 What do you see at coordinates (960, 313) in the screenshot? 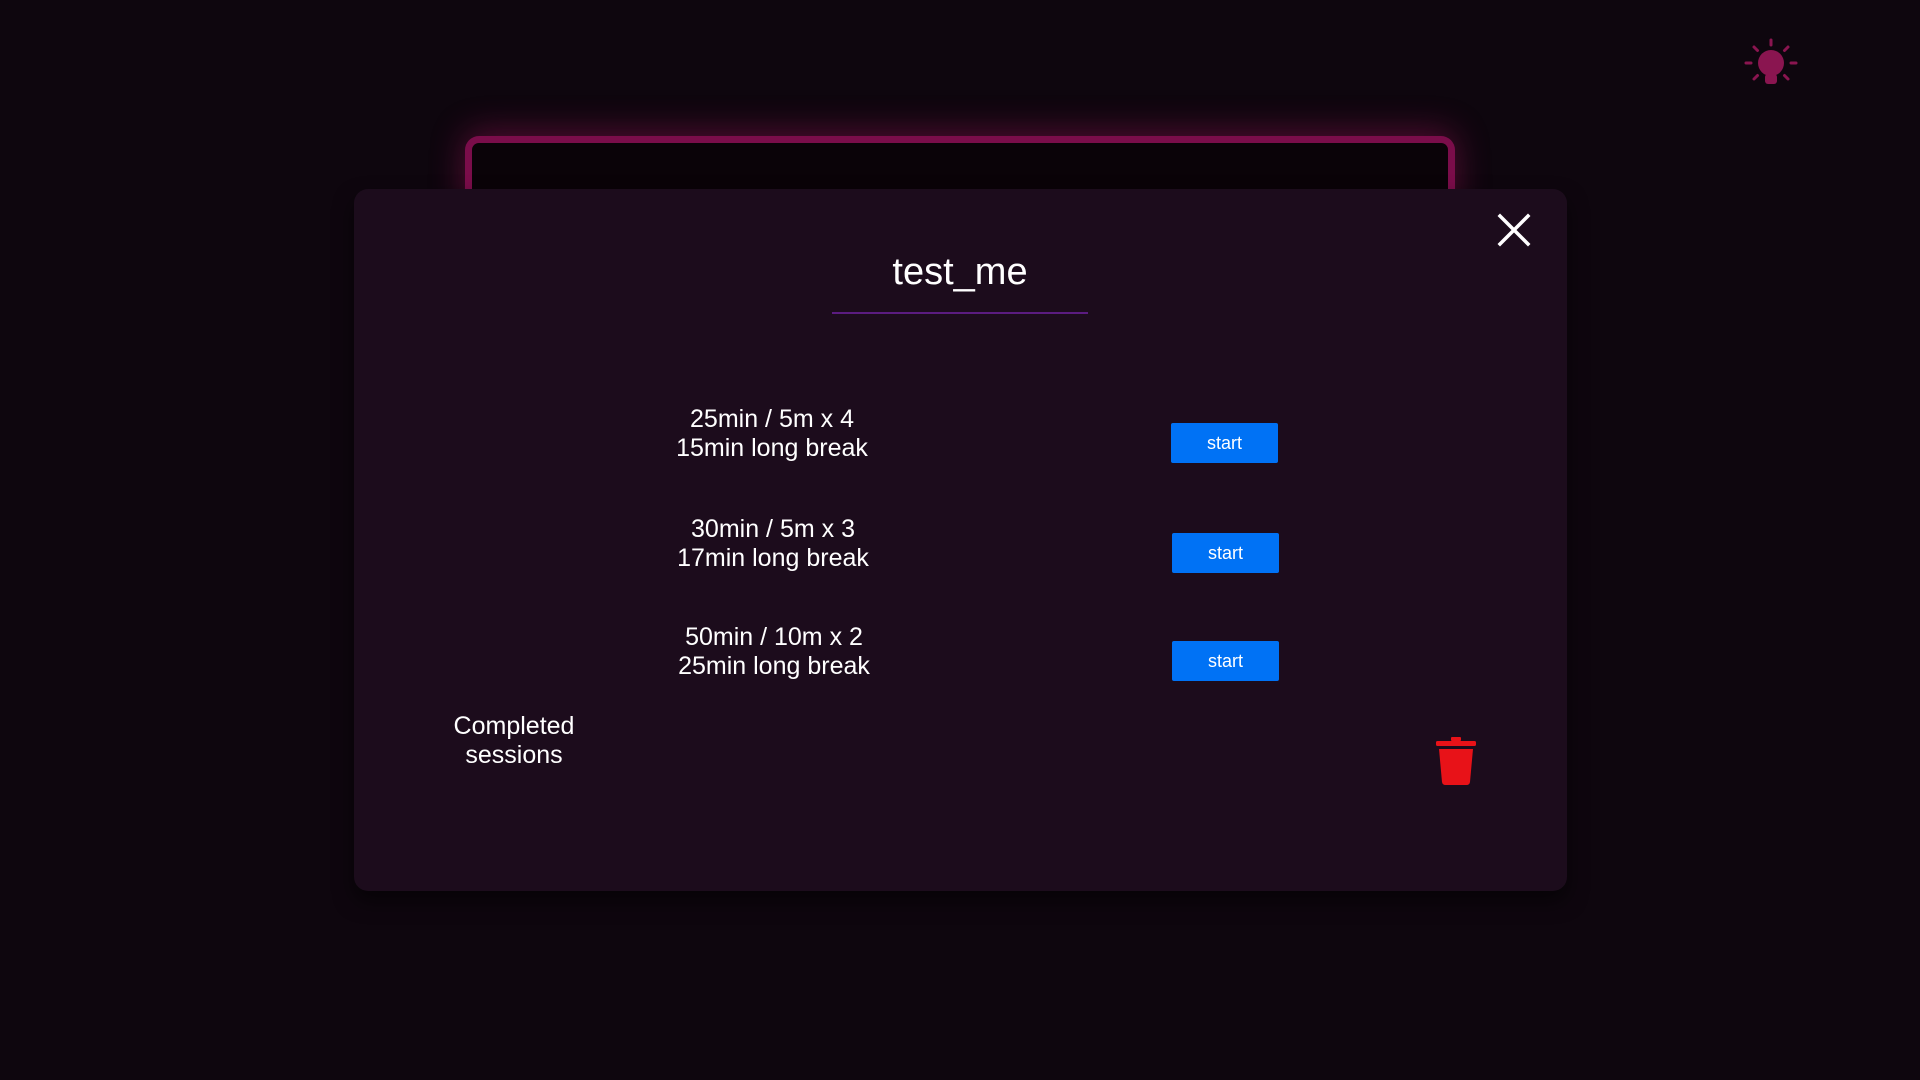
I see `title-underline` at bounding box center [960, 313].